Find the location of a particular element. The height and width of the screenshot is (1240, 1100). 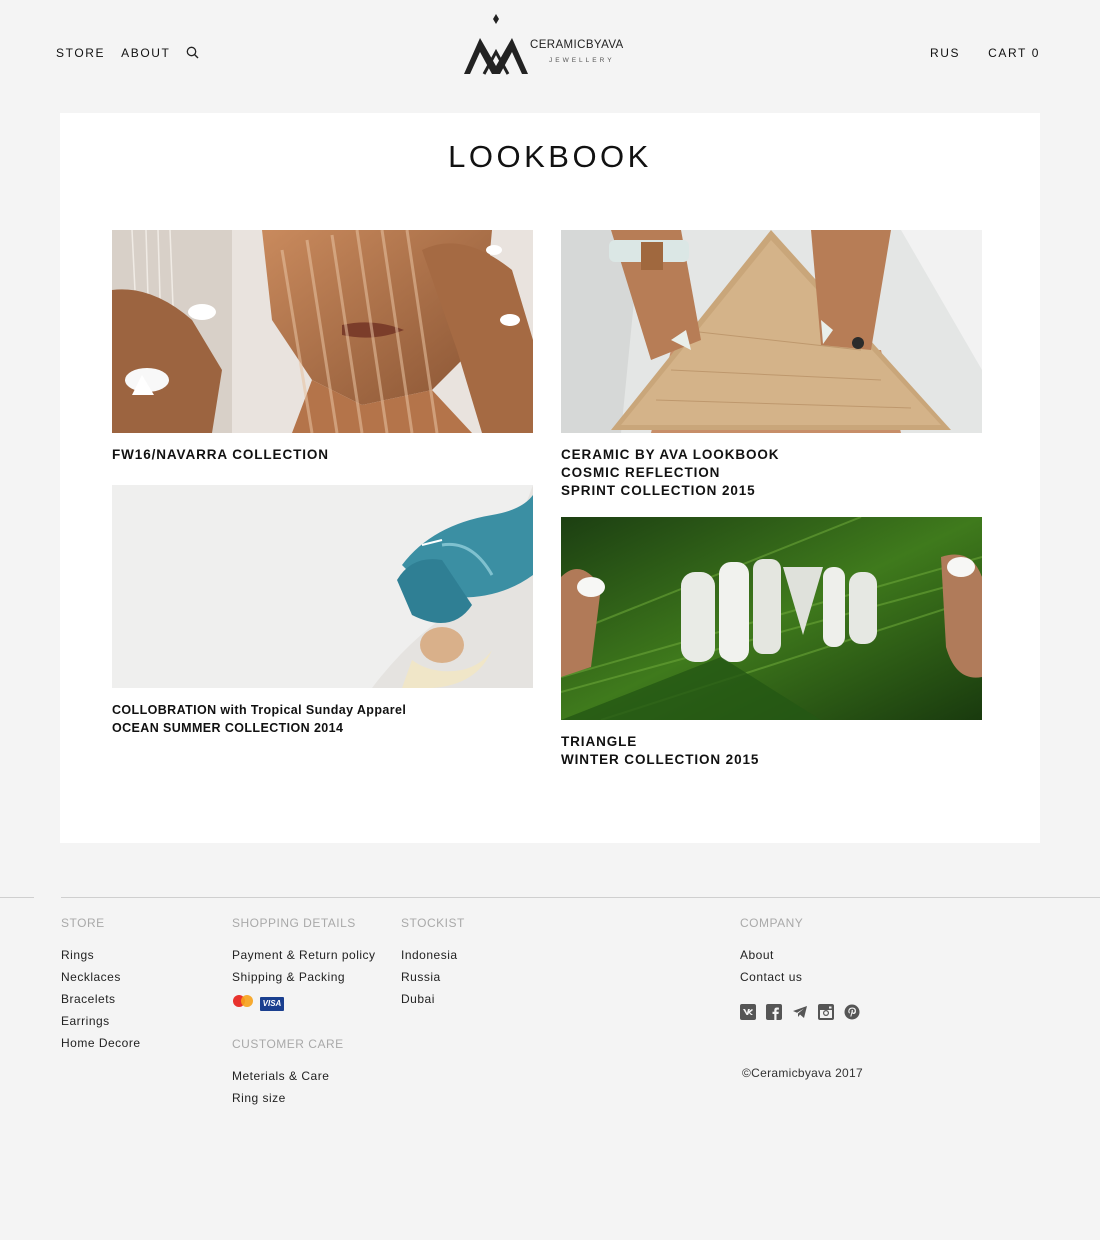

lookbook-image-navarra is located at coordinates (322, 331).